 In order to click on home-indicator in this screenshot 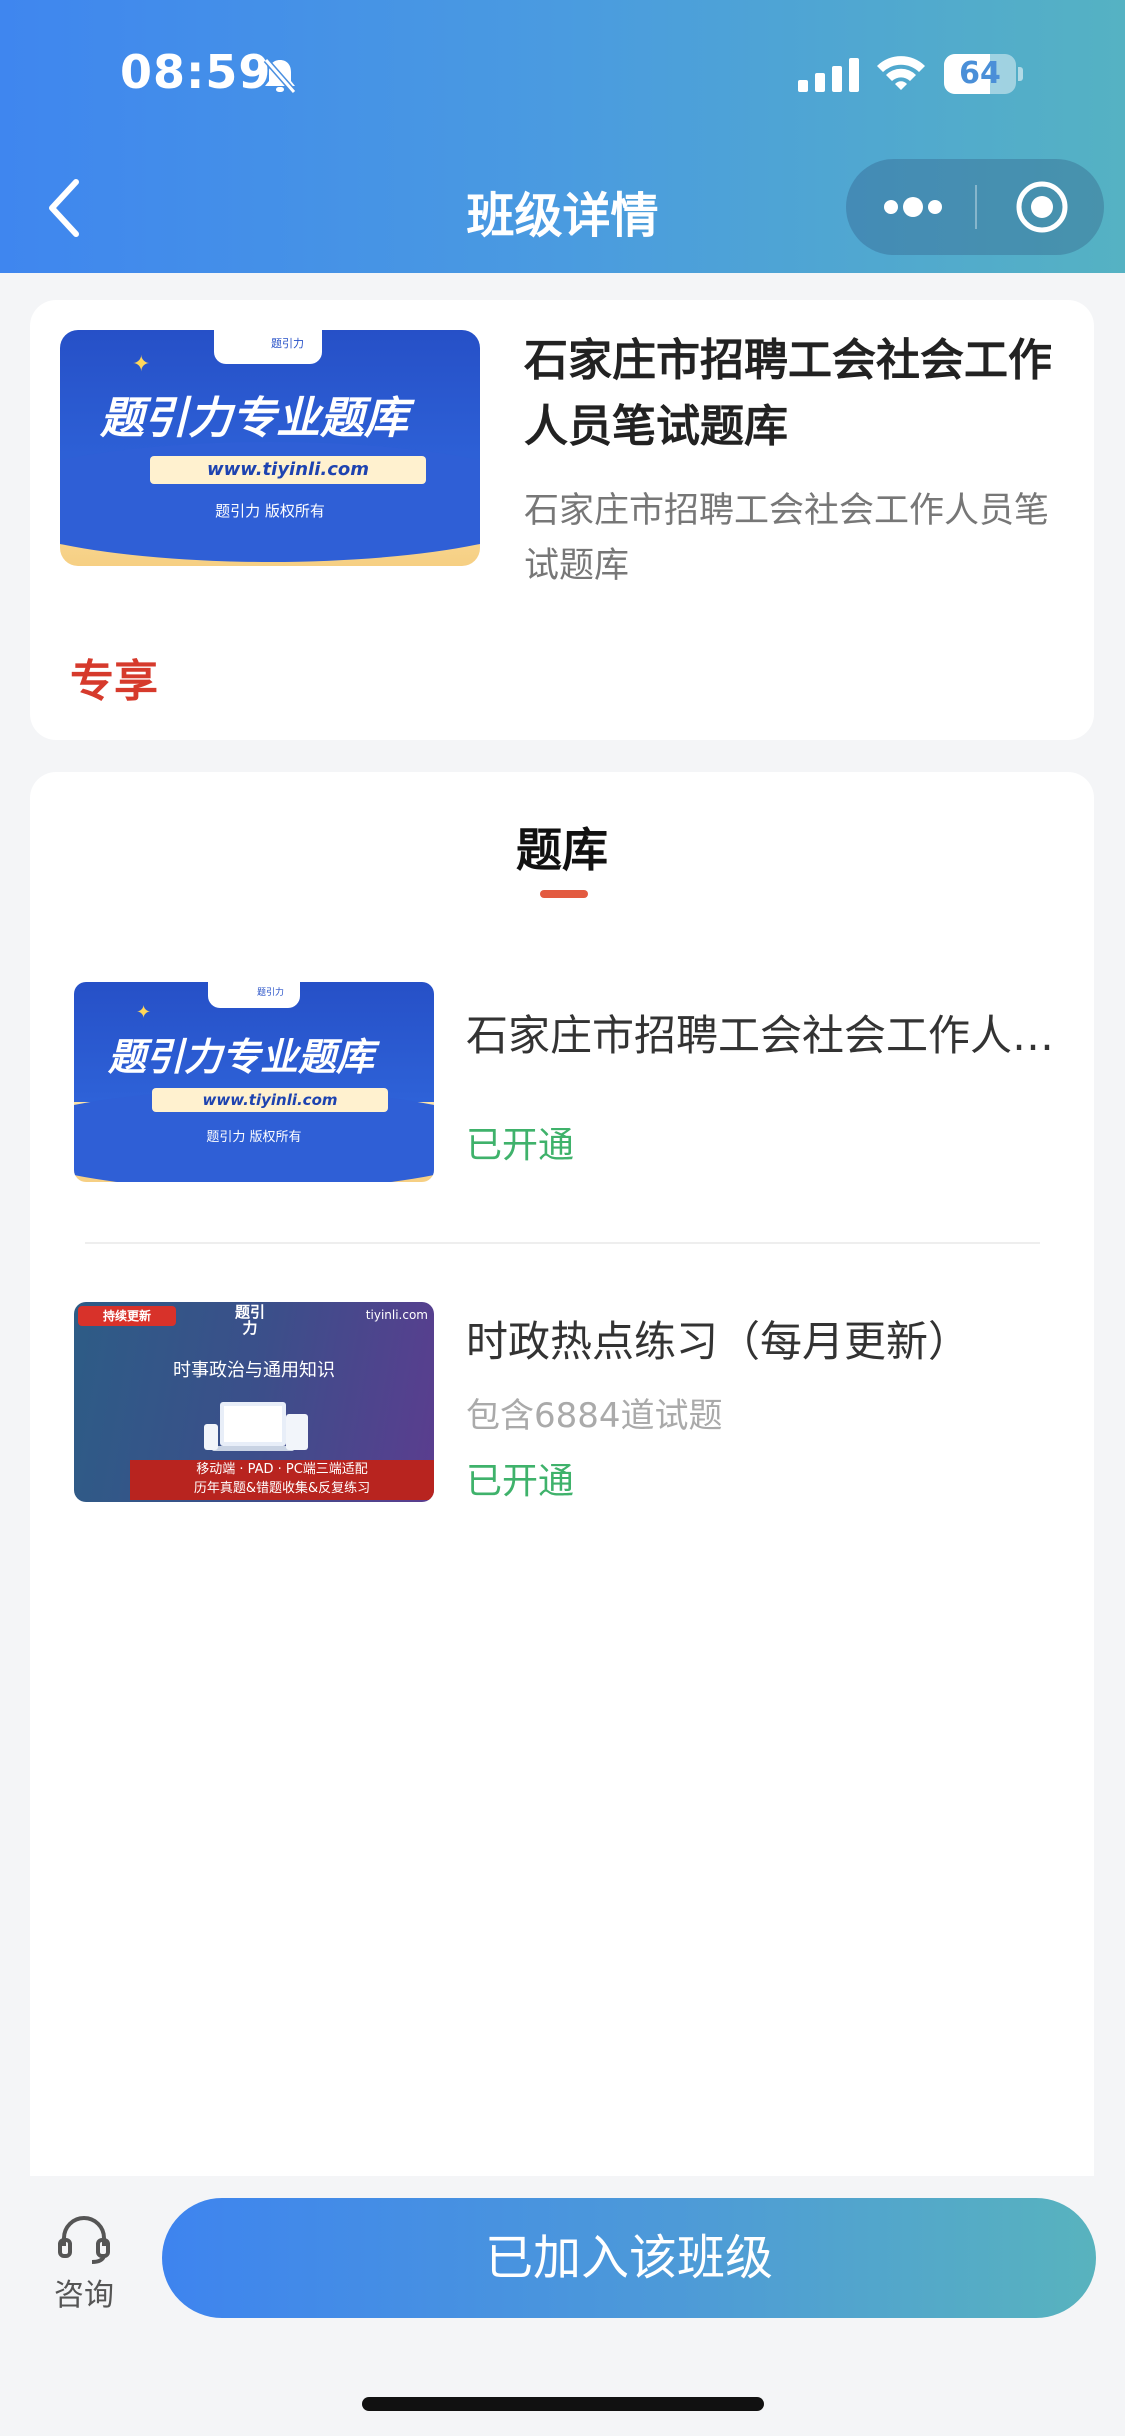, I will do `click(563, 2404)`.